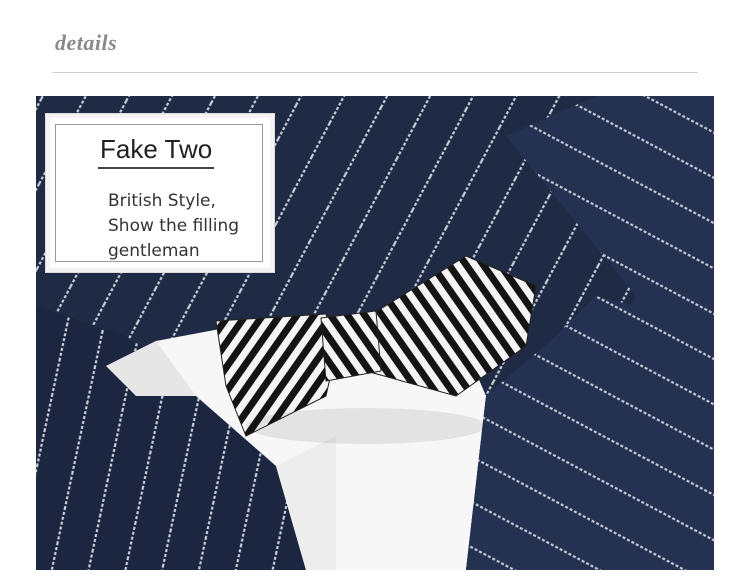 This screenshot has height=585, width=750. I want to click on callout-title: Fake Two, so click(156, 151).